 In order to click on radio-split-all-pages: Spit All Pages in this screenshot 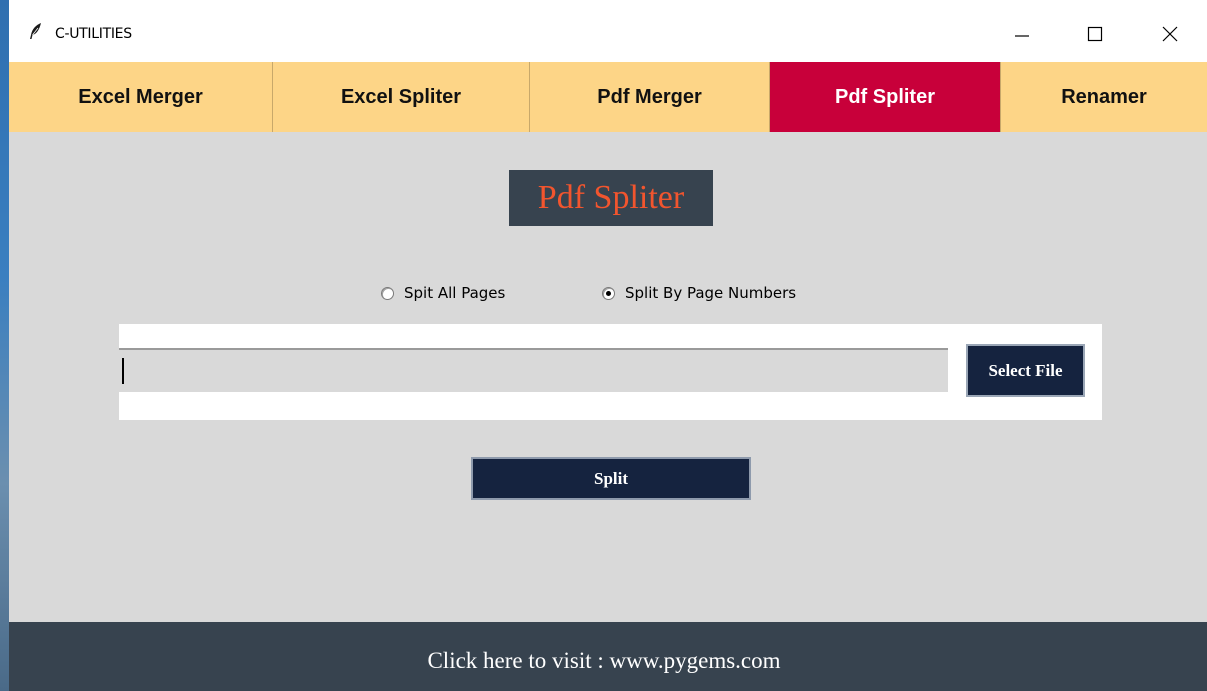, I will do `click(443, 293)`.